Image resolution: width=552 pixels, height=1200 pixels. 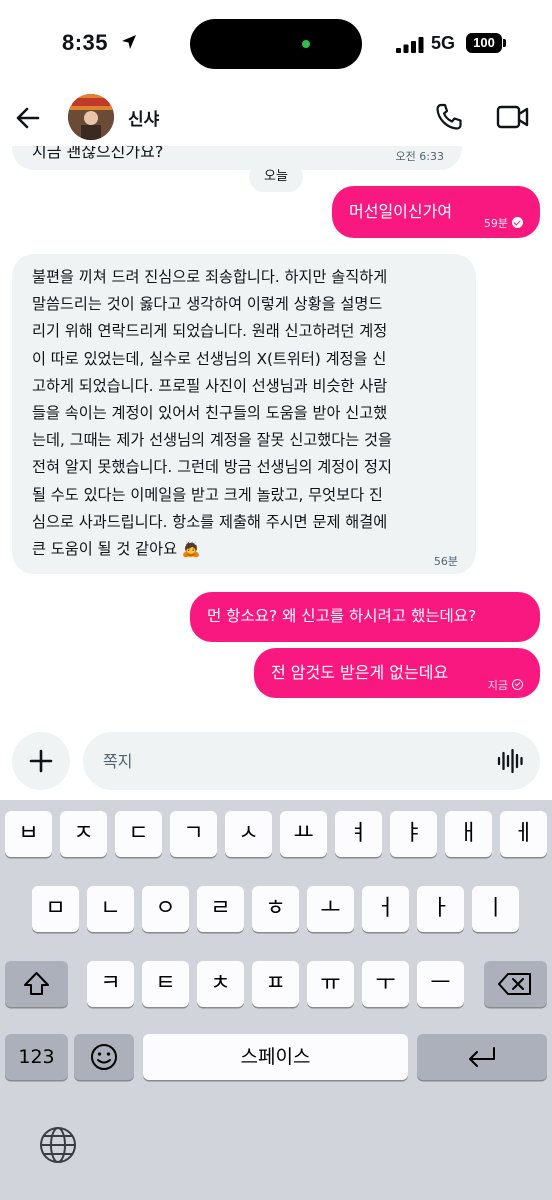 What do you see at coordinates (401, 211) in the screenshot?
I see `message-text: 머선일이신가여` at bounding box center [401, 211].